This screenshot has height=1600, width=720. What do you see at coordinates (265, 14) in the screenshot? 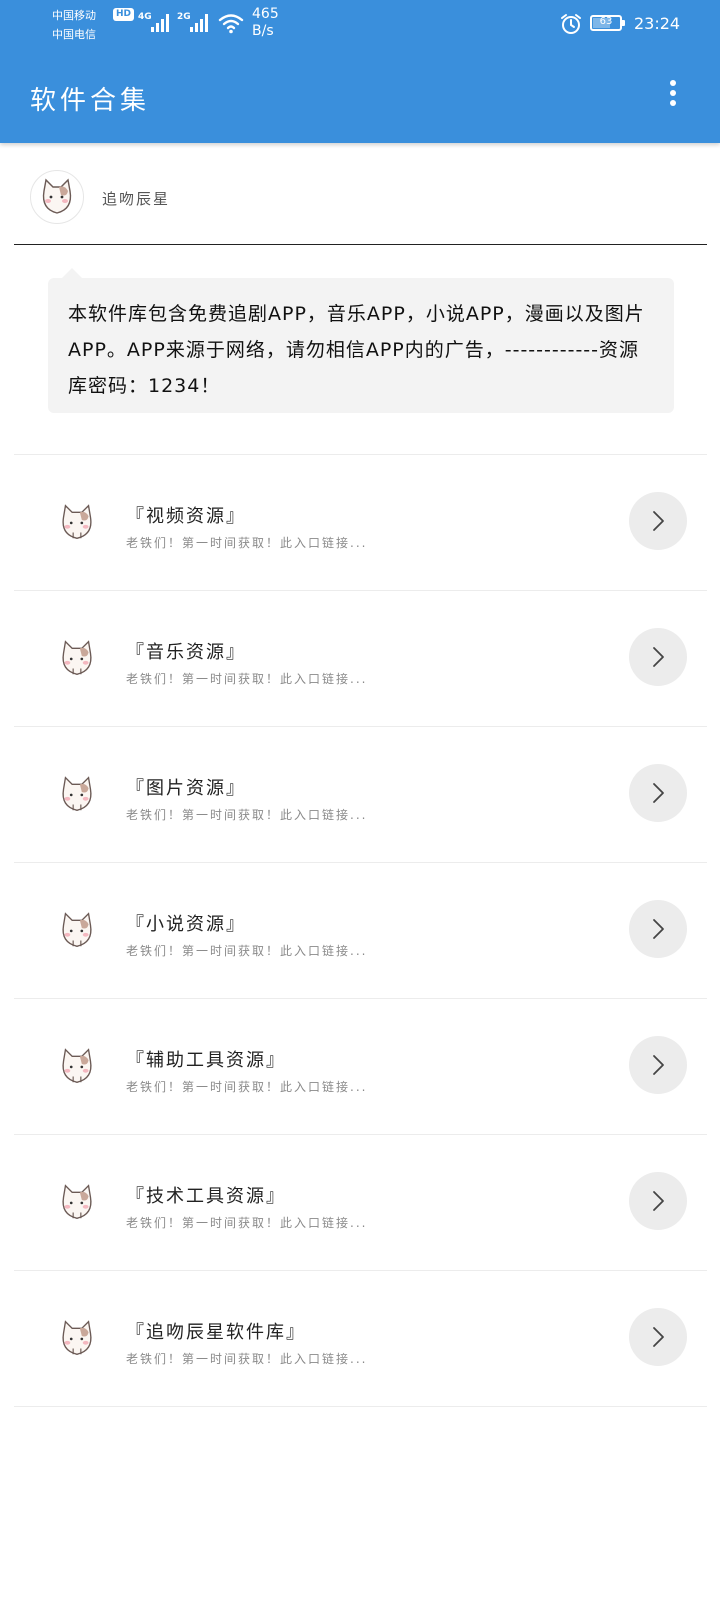
I see `network-speed-value: 465` at bounding box center [265, 14].